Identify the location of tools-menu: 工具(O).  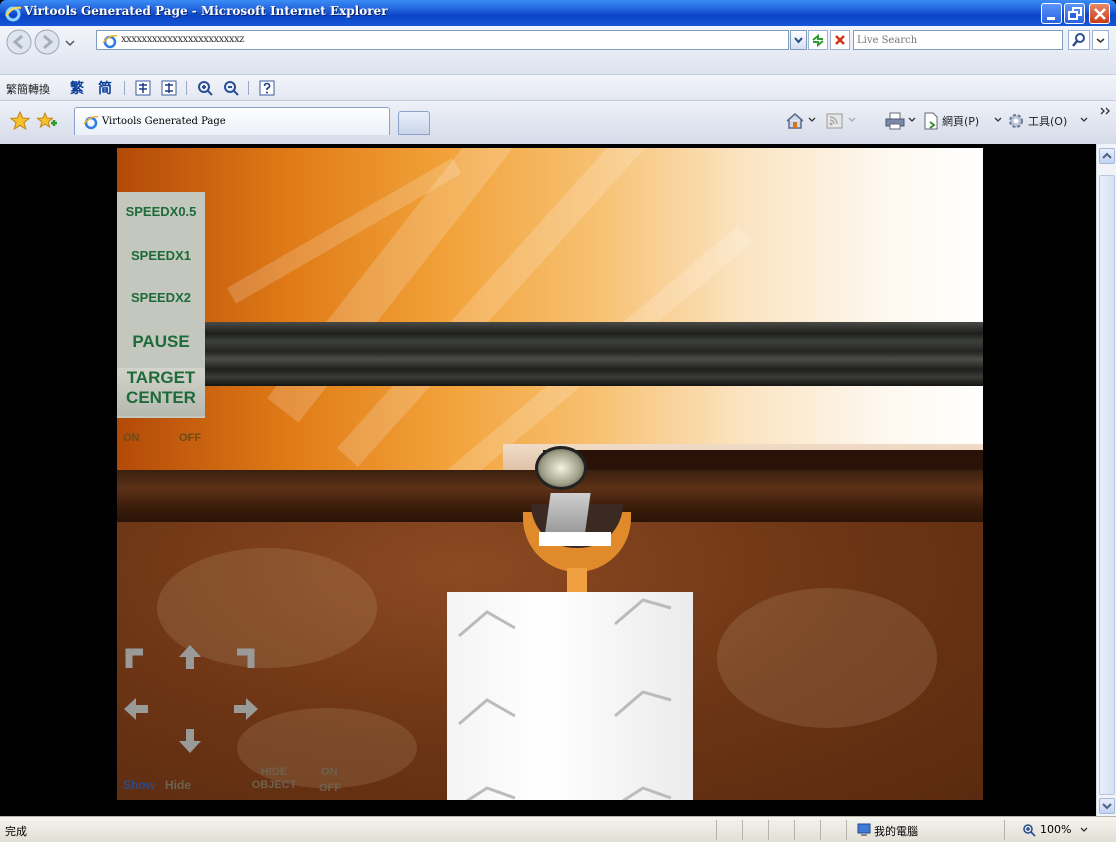
(1047, 121).